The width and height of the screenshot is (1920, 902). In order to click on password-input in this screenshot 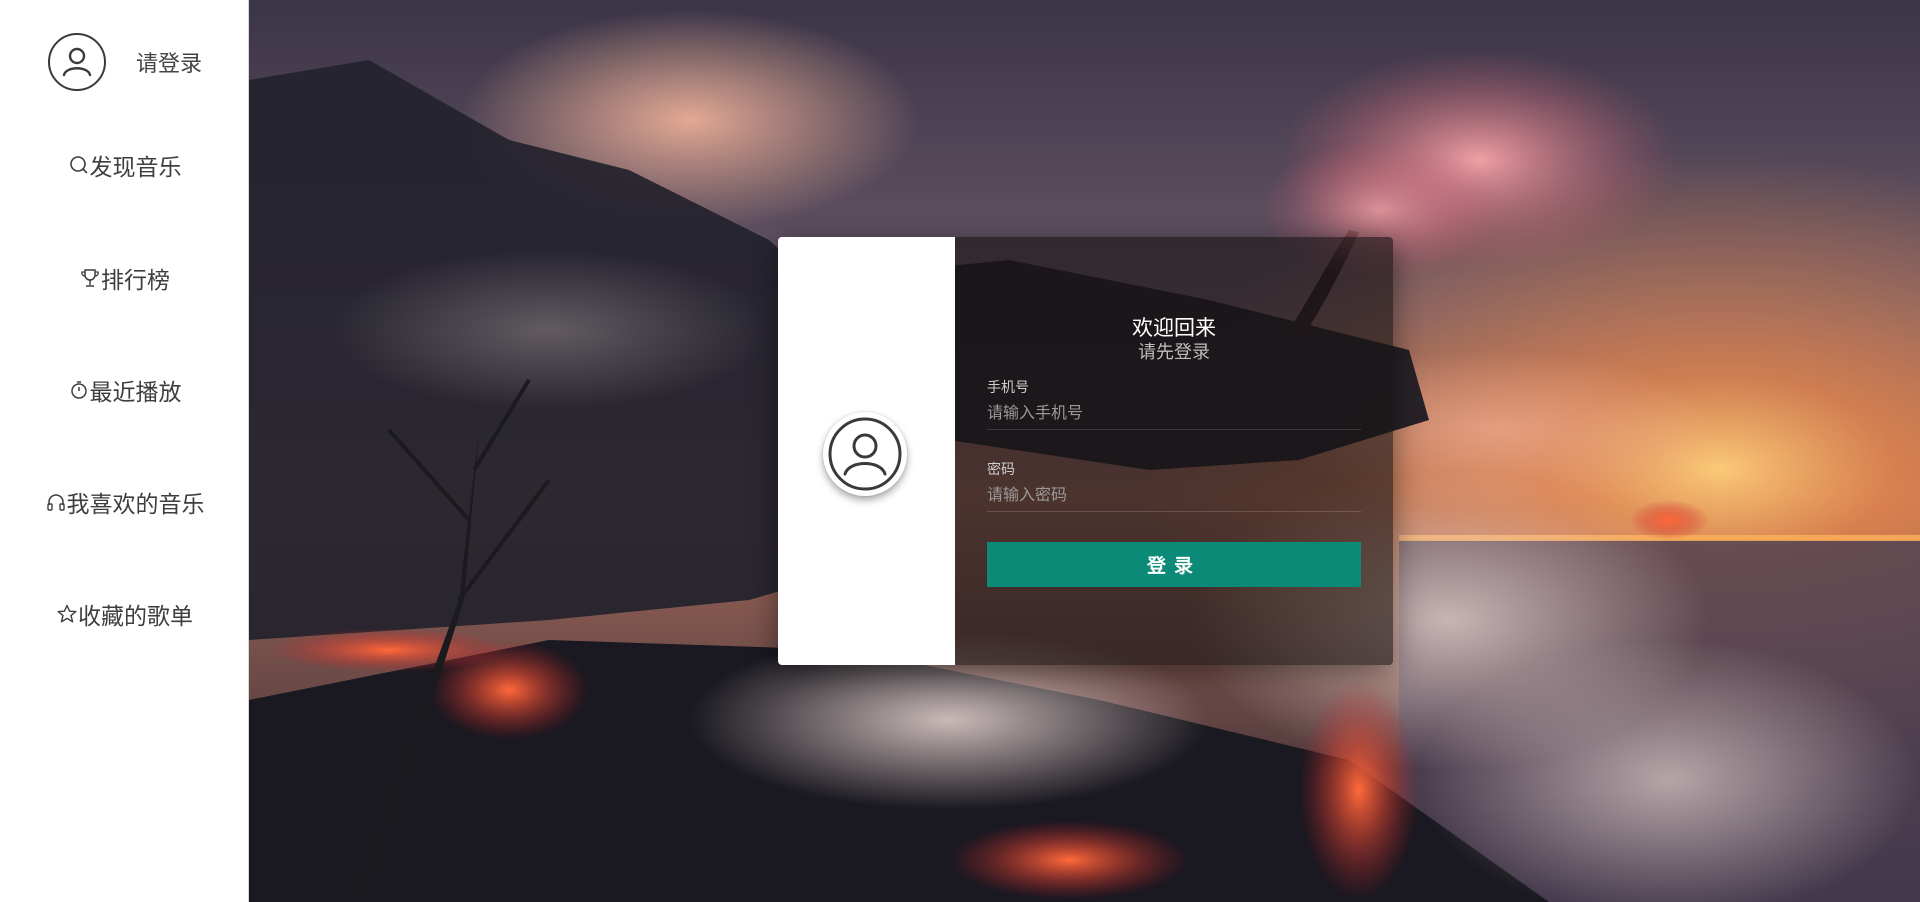, I will do `click(1174, 495)`.